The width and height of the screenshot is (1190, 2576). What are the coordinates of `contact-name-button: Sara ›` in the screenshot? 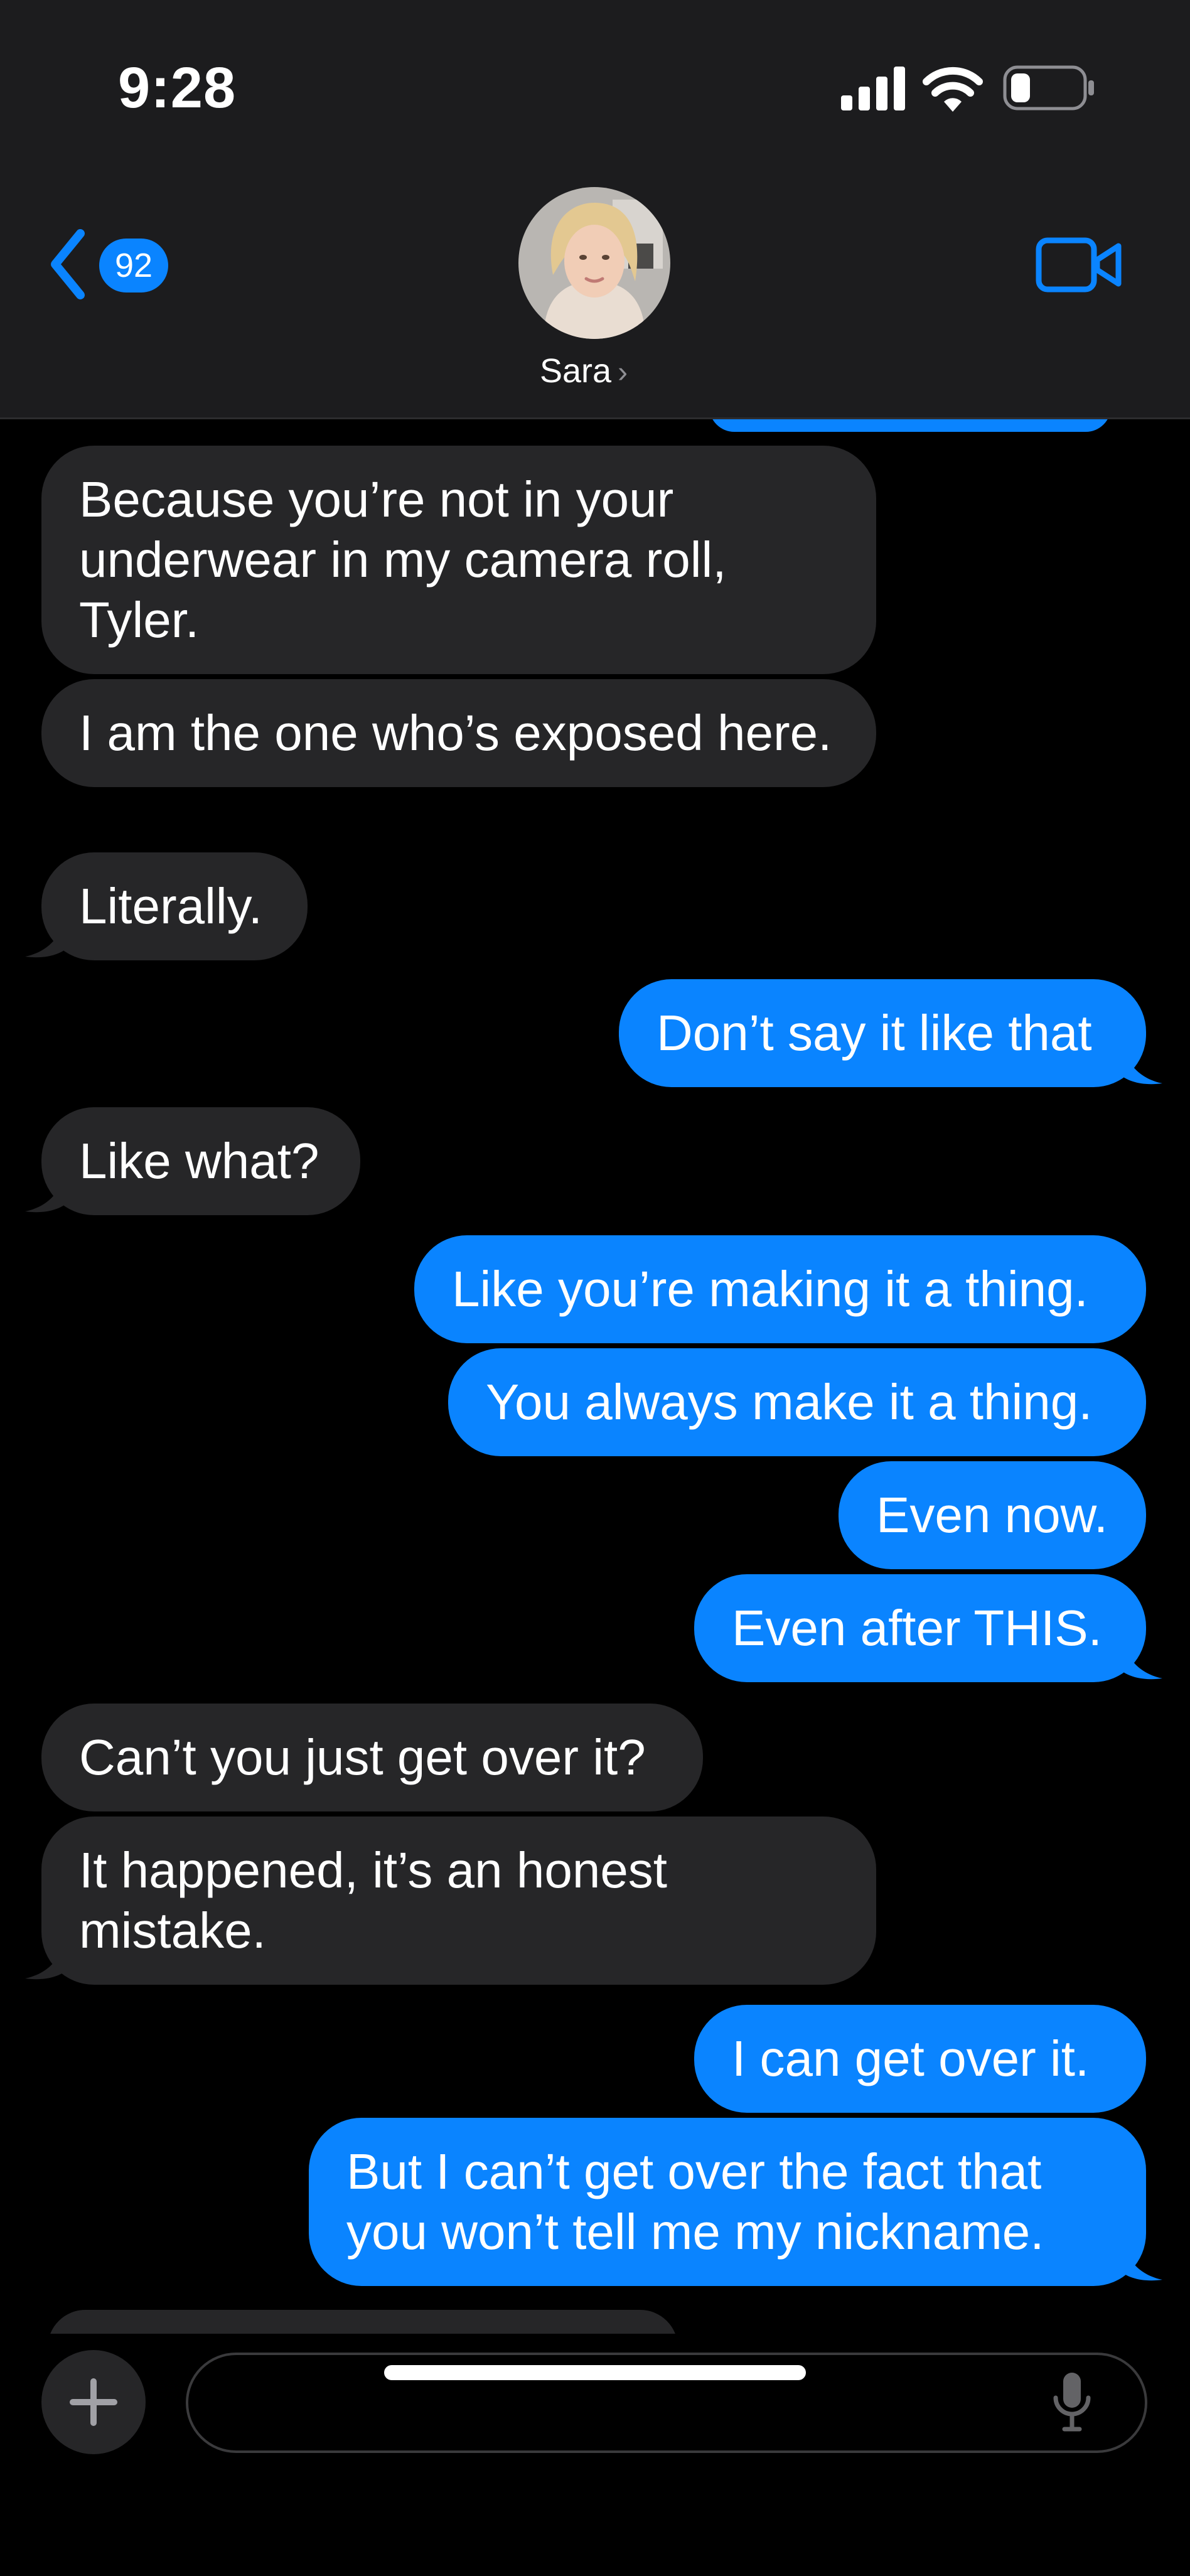 It's located at (596, 374).